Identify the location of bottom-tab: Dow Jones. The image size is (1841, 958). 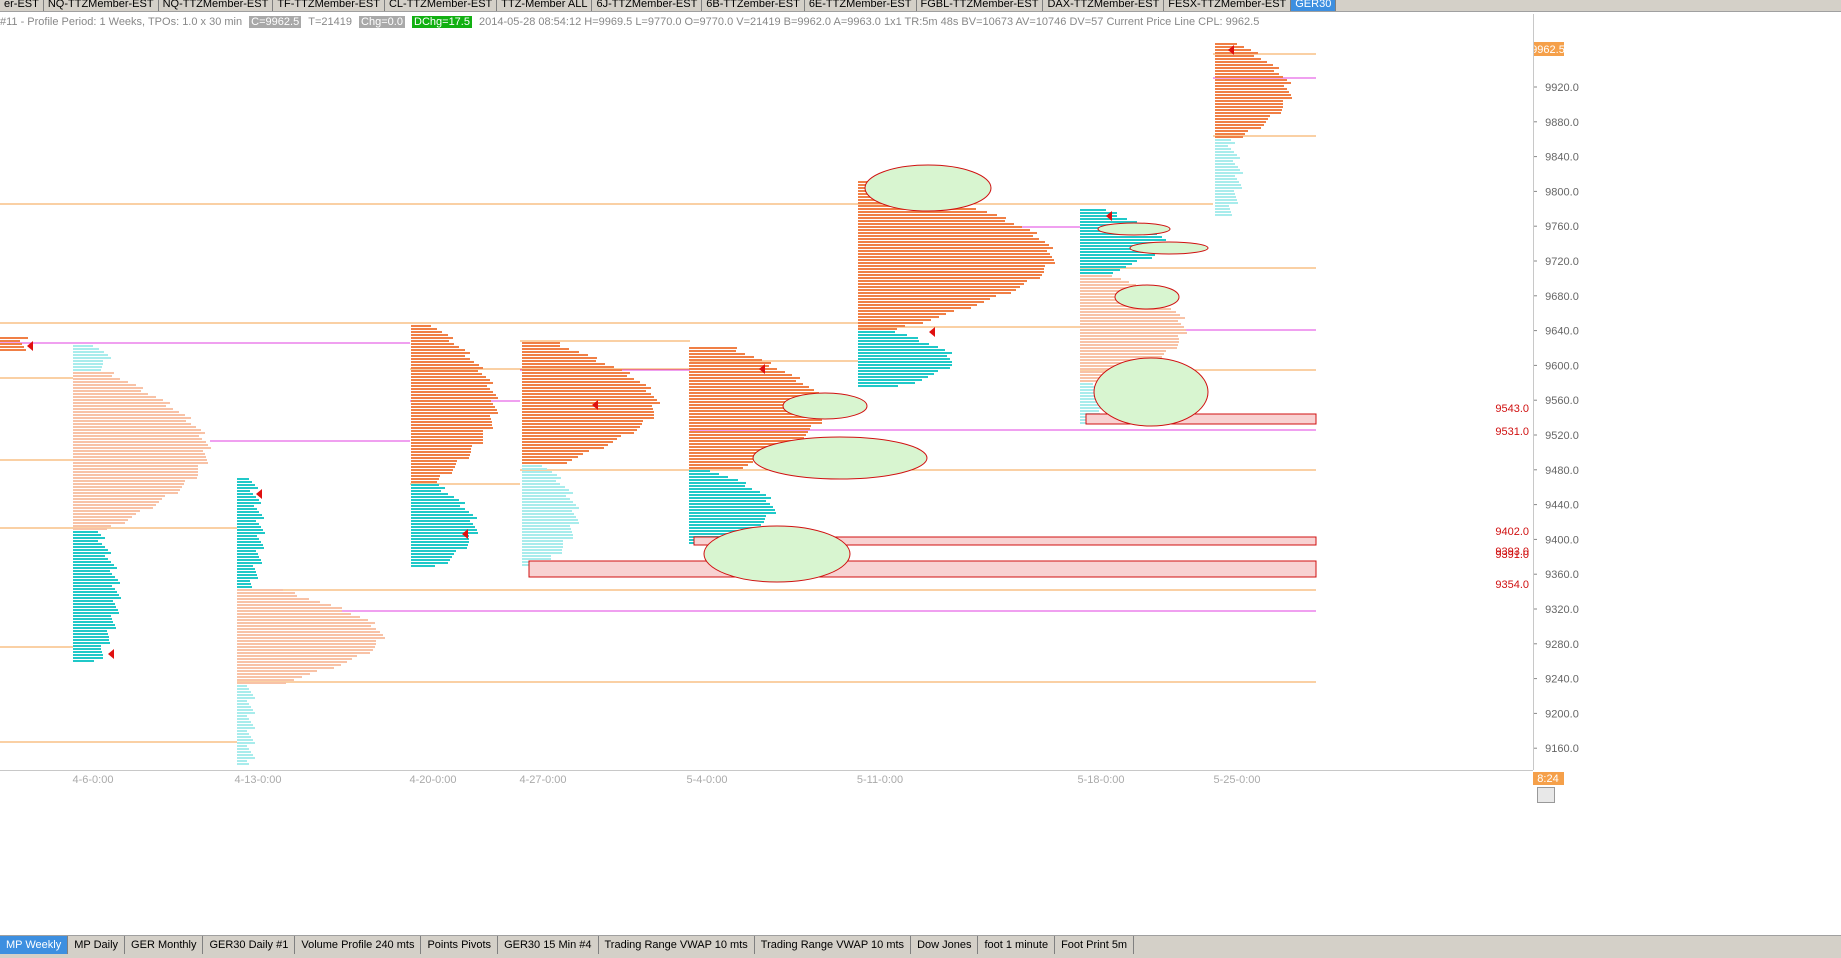
(945, 945).